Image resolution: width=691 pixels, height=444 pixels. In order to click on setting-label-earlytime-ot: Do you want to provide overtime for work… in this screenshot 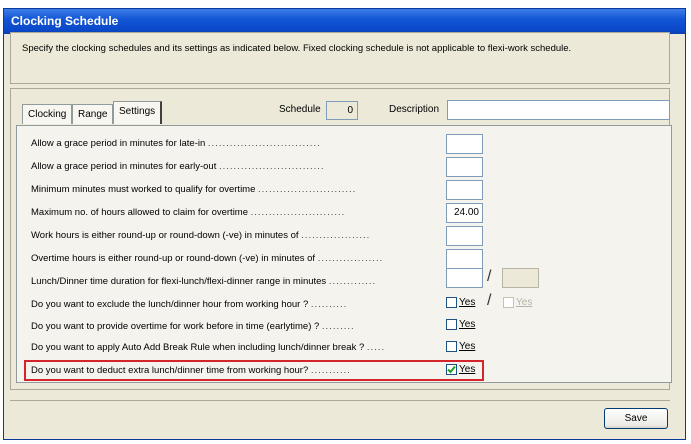, I will do `click(193, 326)`.